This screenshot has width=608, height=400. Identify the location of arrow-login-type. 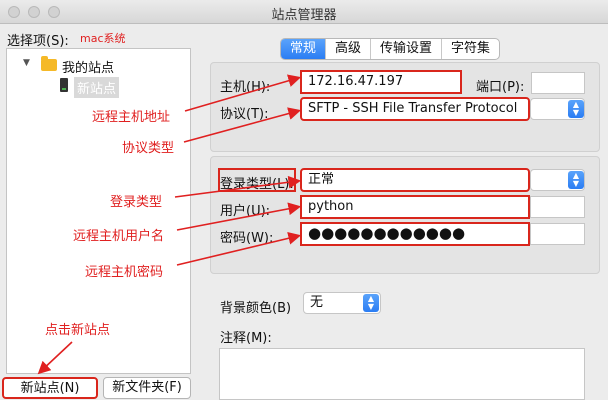
(238, 186).